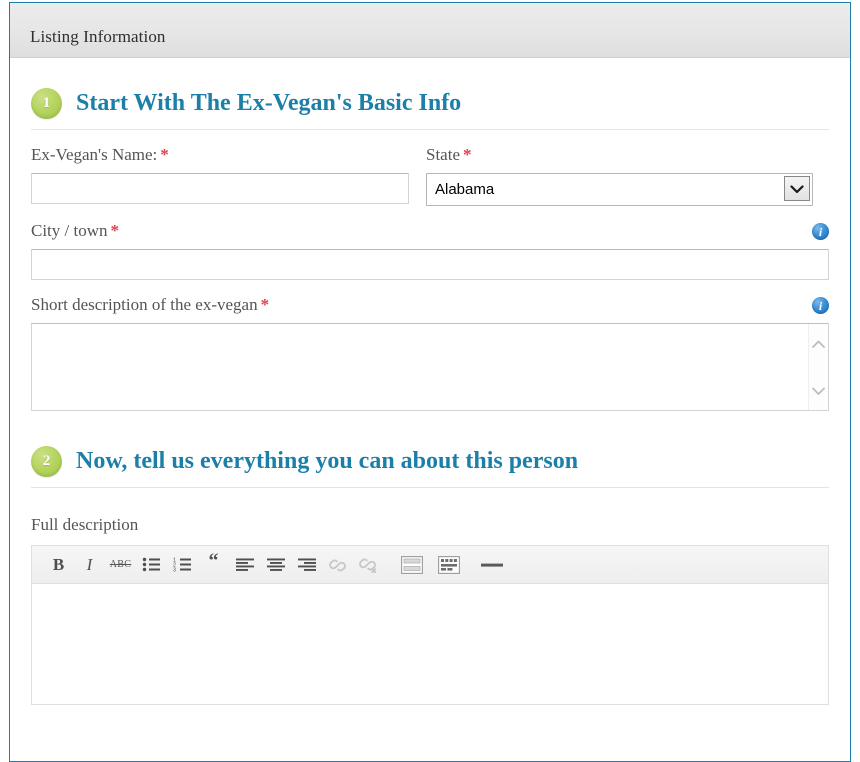 The width and height of the screenshot is (860, 762). Describe the element at coordinates (430, 264) in the screenshot. I see `city-town-input` at that location.